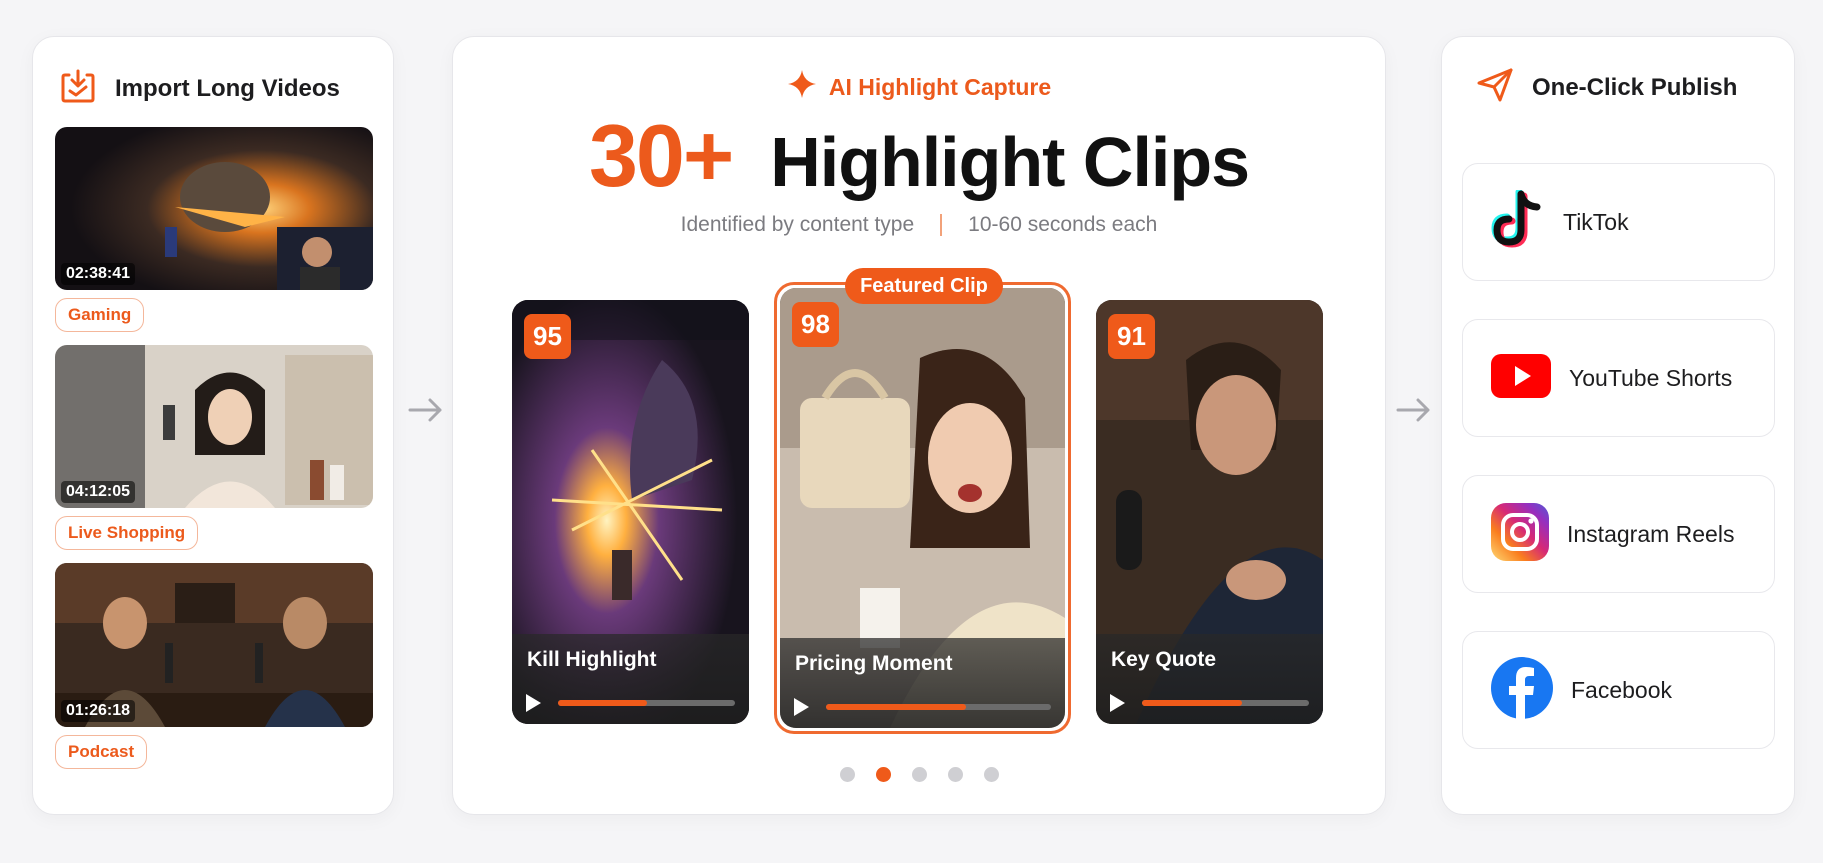  What do you see at coordinates (1209, 512) in the screenshot?
I see `clip-card-key-quote: 91 Key Quote` at bounding box center [1209, 512].